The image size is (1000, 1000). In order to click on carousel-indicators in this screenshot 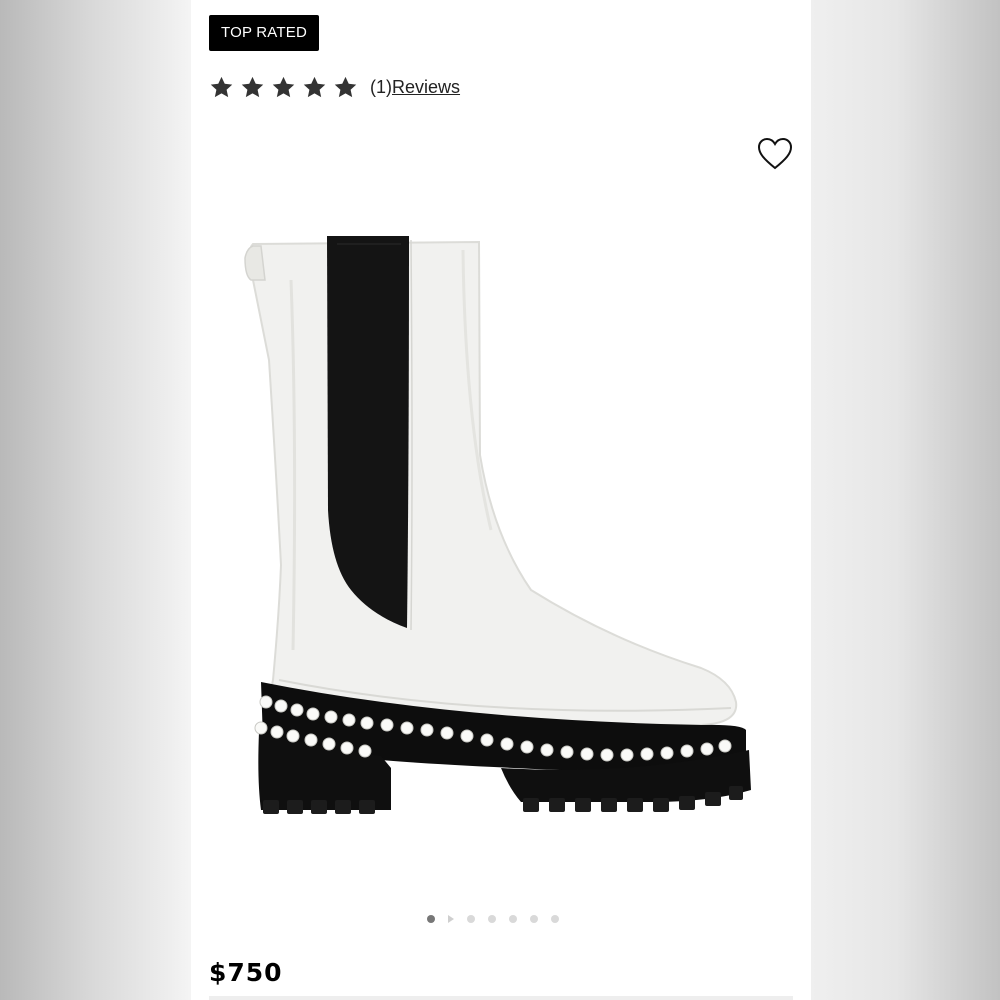, I will do `click(493, 919)`.